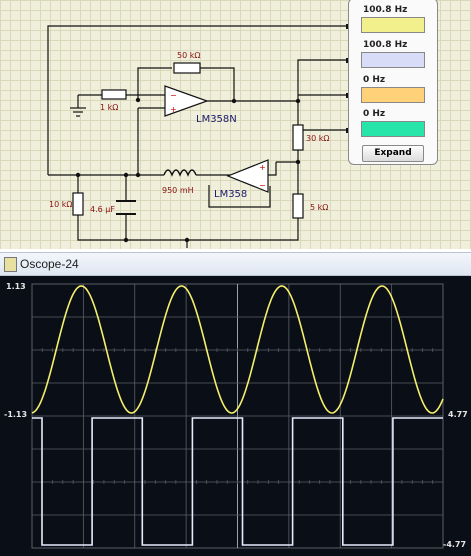 The image size is (471, 556). I want to click on inductor-symbol, so click(180, 173).